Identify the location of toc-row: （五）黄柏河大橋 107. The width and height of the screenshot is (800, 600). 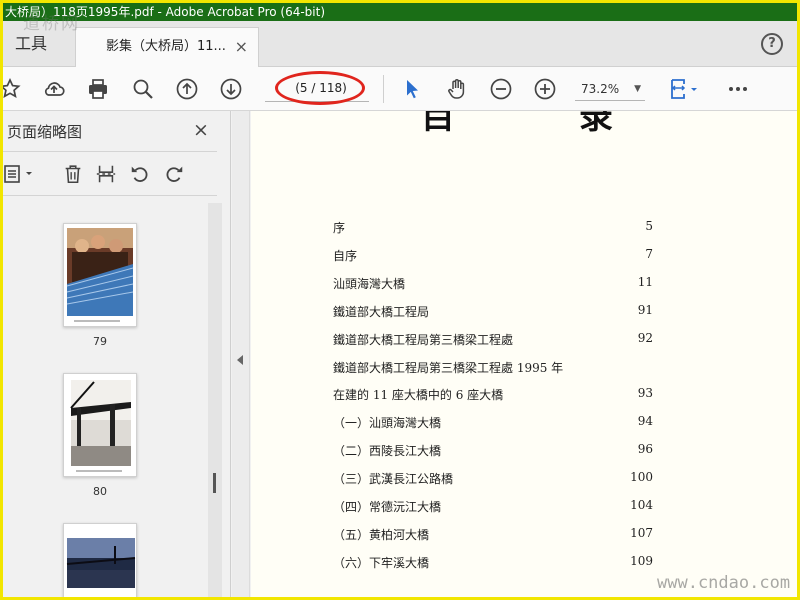
(493, 536).